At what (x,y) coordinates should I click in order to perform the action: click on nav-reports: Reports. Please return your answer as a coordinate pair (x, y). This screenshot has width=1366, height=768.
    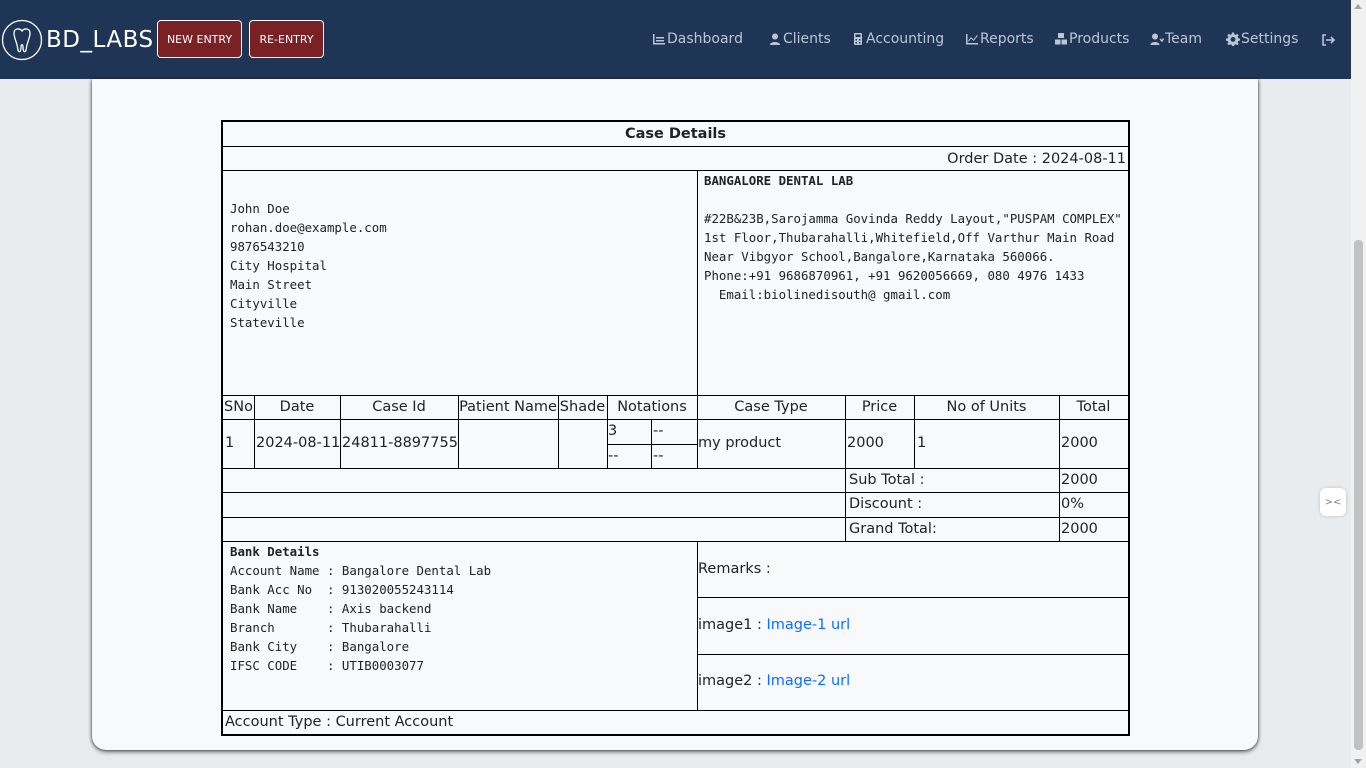
    Looking at the image, I should click on (1009, 39).